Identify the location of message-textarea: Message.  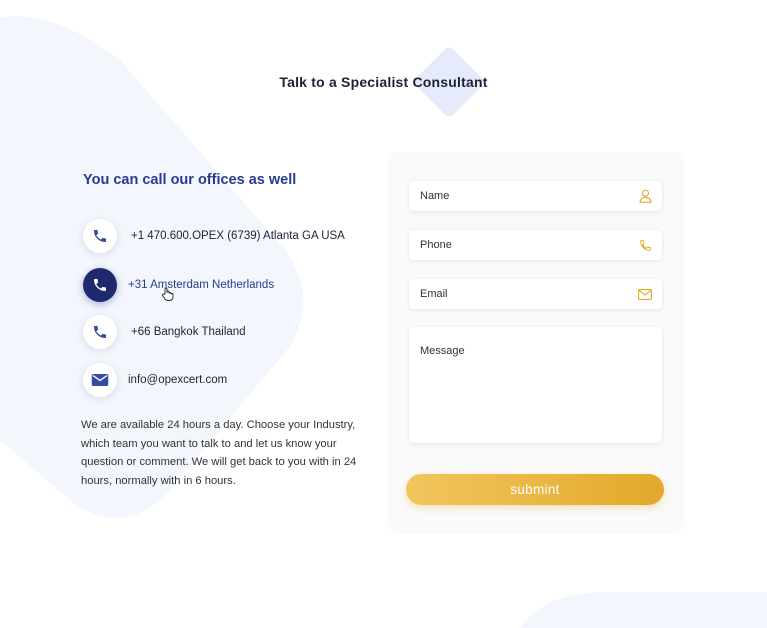
(535, 385).